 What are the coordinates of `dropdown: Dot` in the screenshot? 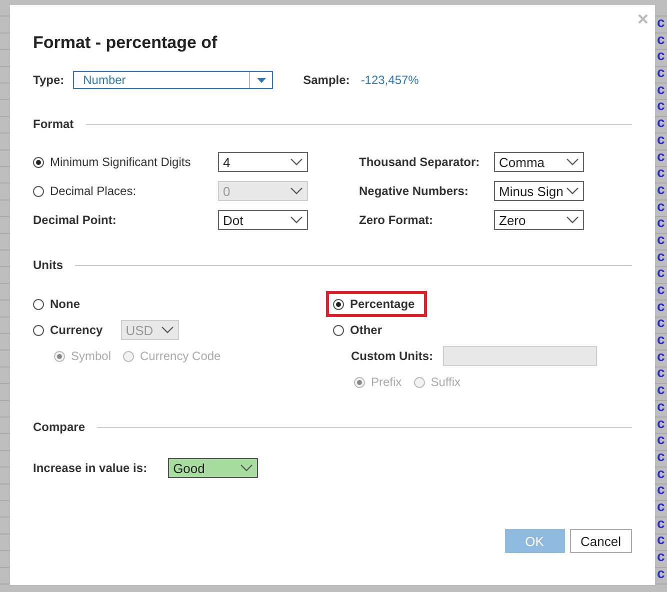 It's located at (263, 220).